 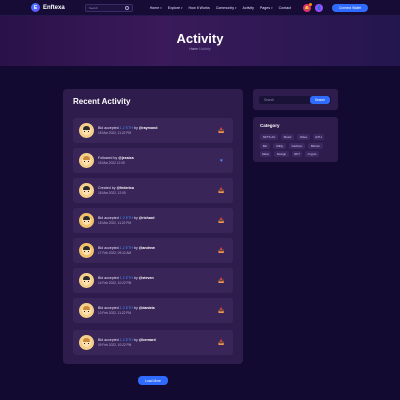 What do you see at coordinates (111, 163) in the screenshot?
I see `activity-time: 18 Mar 2022 12:05` at bounding box center [111, 163].